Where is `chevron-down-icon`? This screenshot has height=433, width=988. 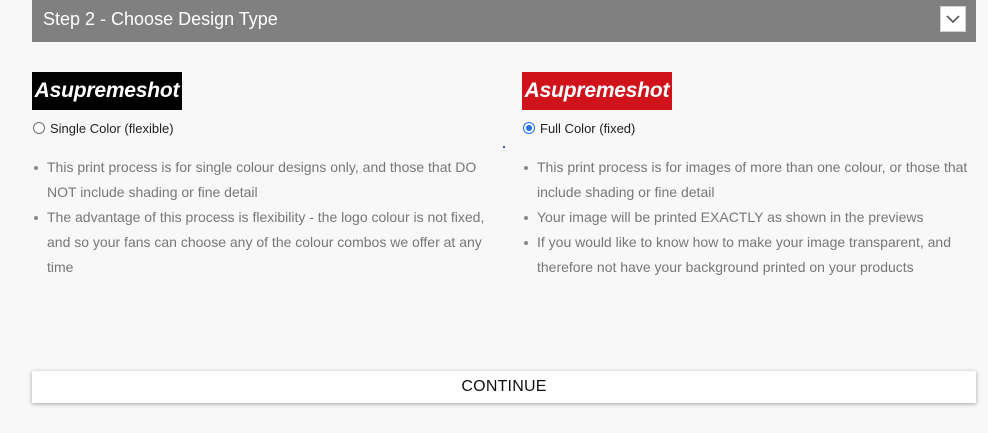
chevron-down-icon is located at coordinates (953, 19).